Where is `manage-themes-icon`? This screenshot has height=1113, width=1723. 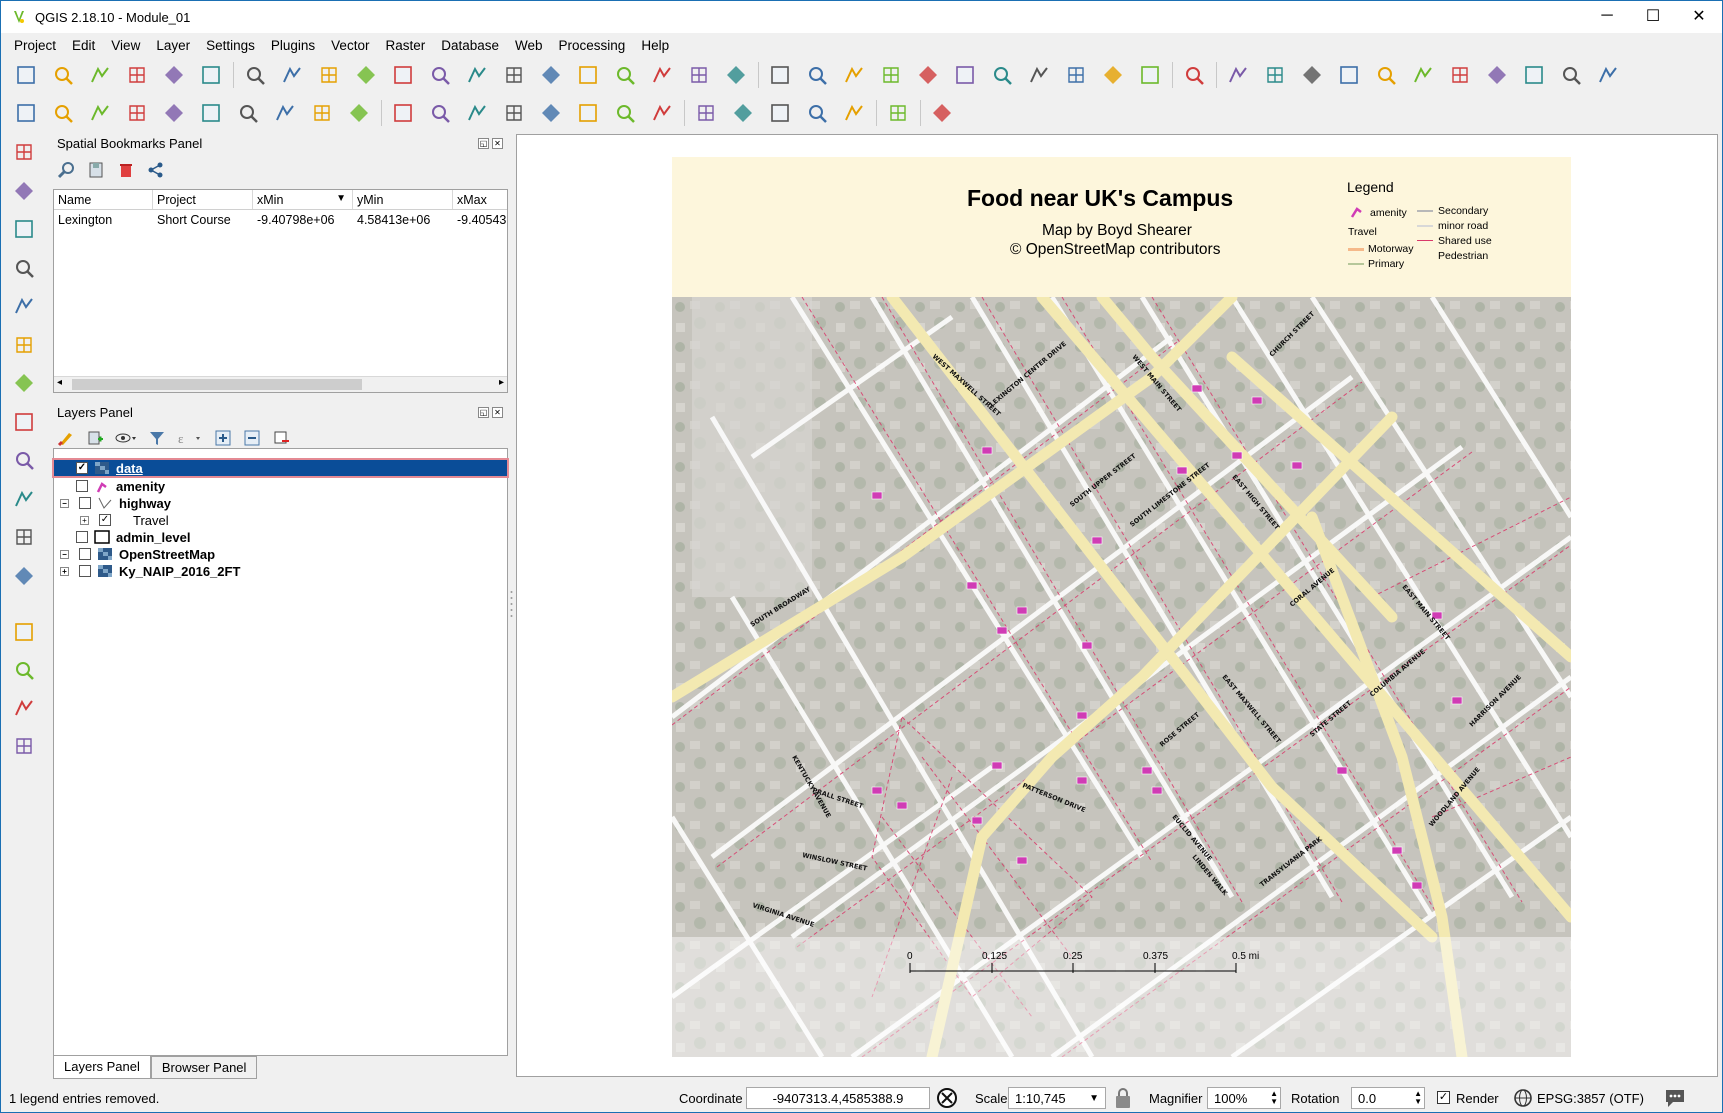
manage-themes-icon is located at coordinates (126, 438).